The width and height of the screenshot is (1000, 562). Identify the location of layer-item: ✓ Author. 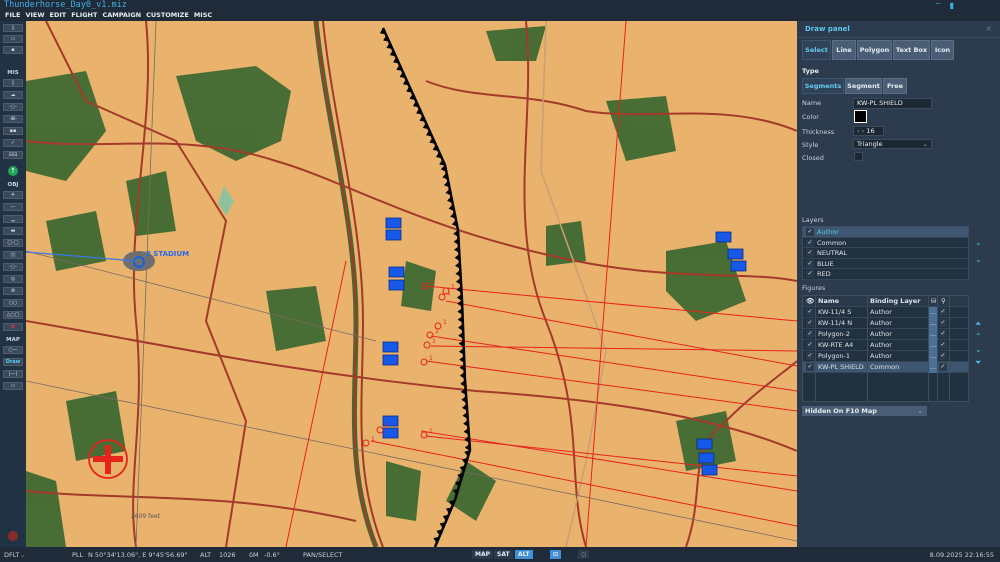
(885, 232).